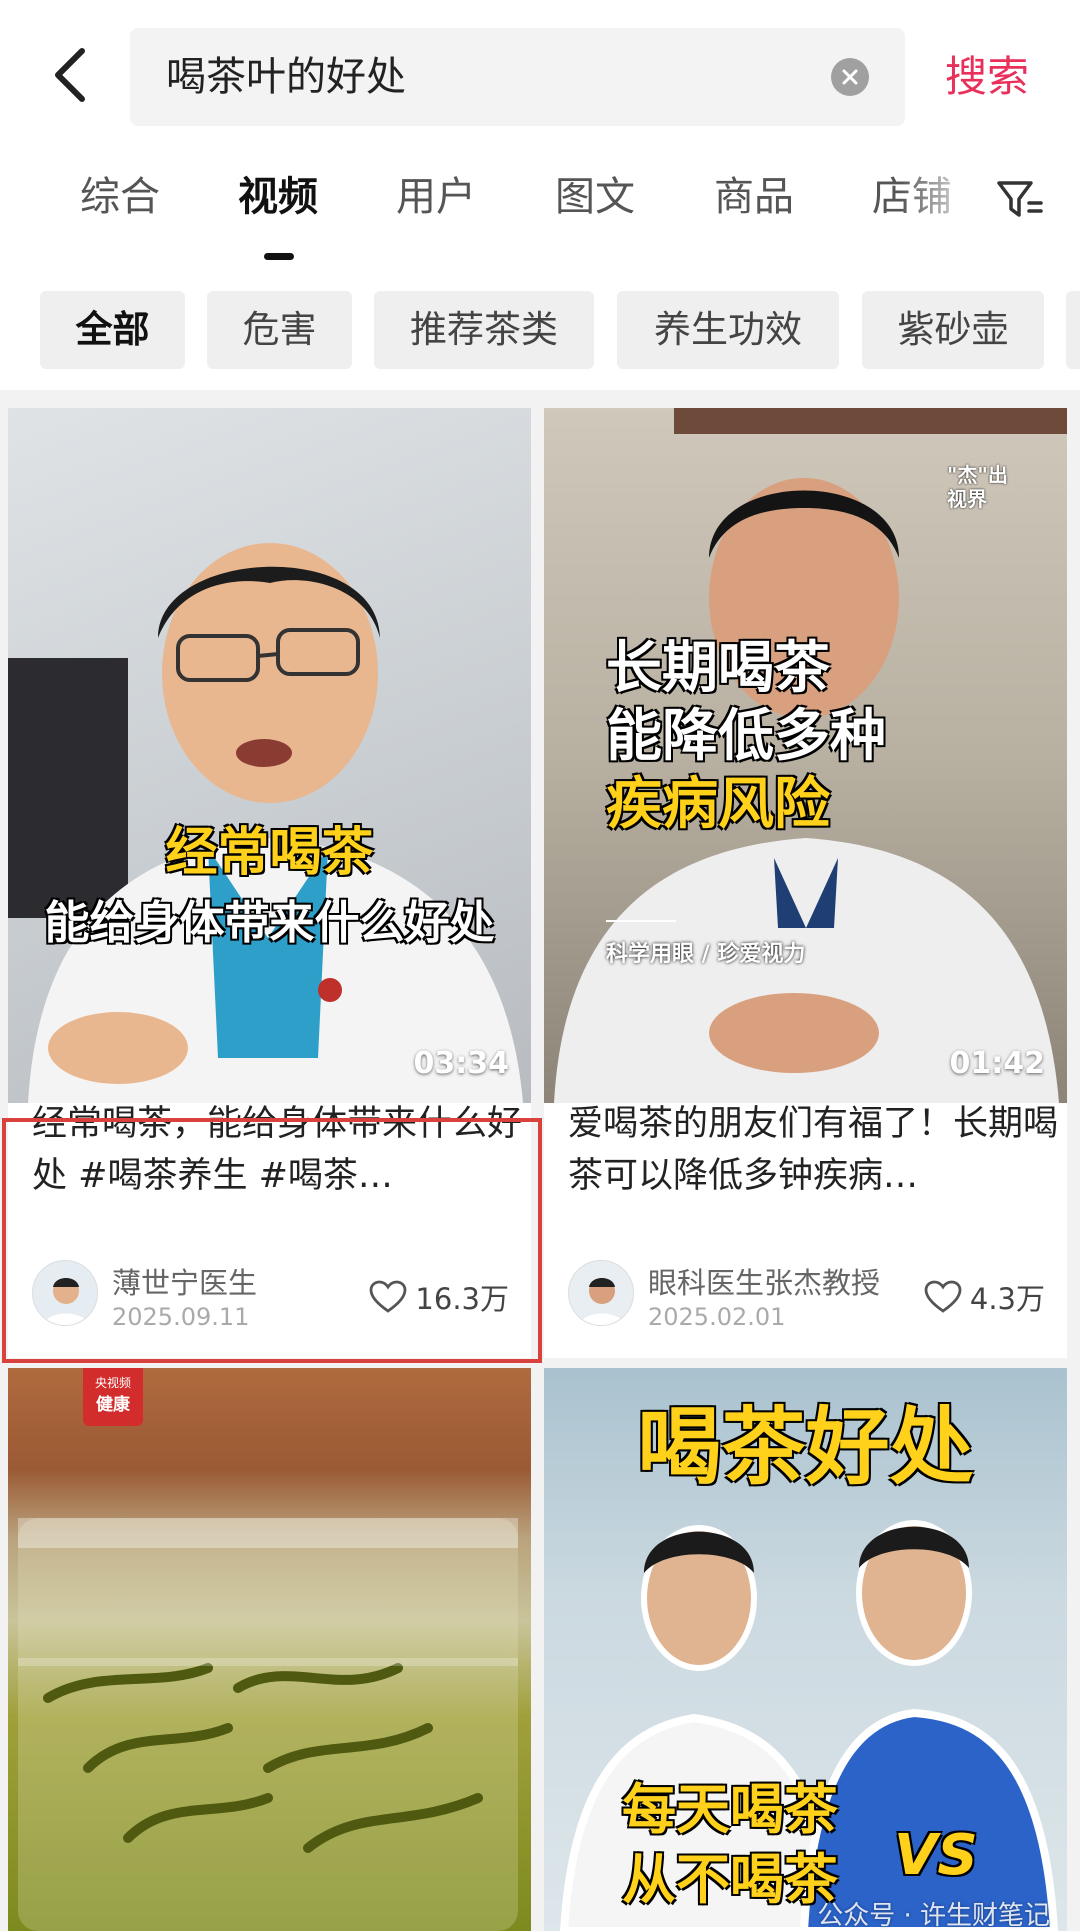  I want to click on tea-glass-illustration, so click(268, 1724).